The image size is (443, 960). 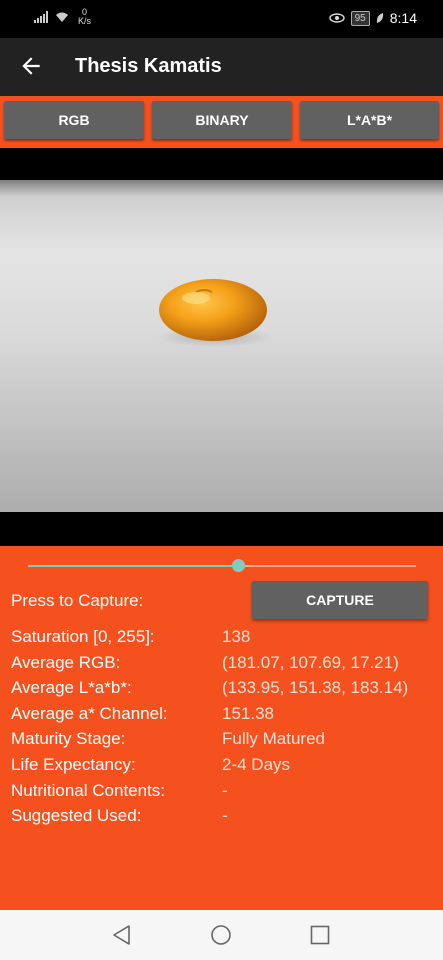 I want to click on circle-home-icon, so click(x=221, y=935).